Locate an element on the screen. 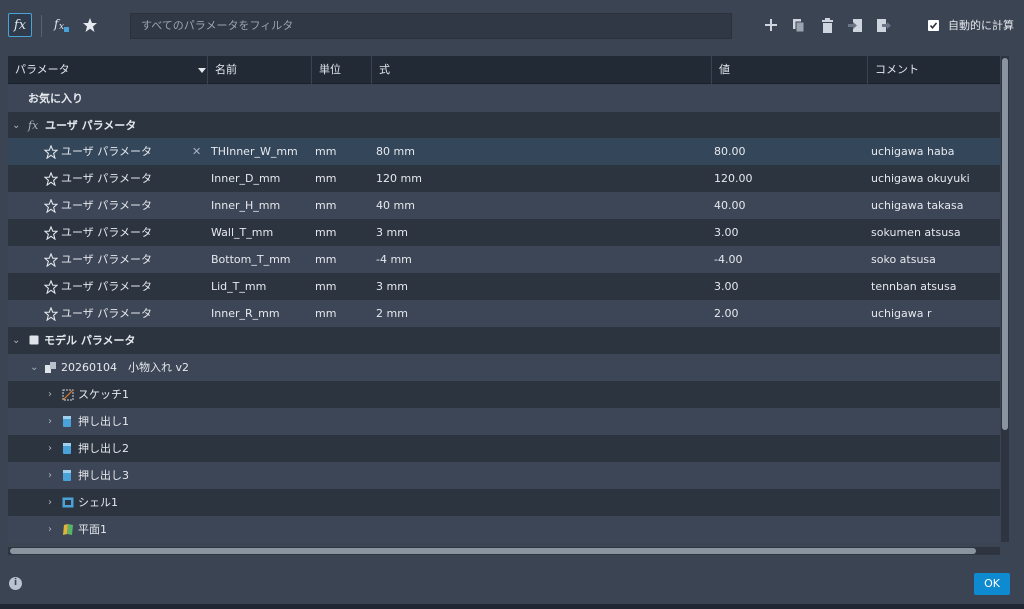 The width and height of the screenshot is (1024, 609). add-favorite-parameter-icon: f x is located at coordinates (62, 25).